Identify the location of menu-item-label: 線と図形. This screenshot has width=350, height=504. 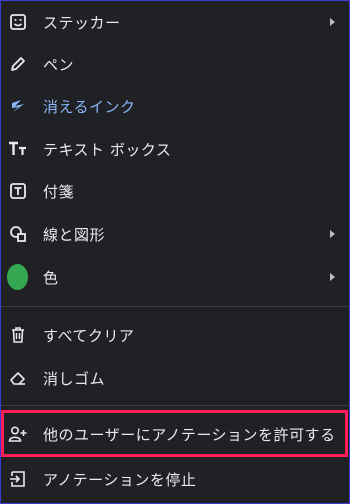
(74, 234).